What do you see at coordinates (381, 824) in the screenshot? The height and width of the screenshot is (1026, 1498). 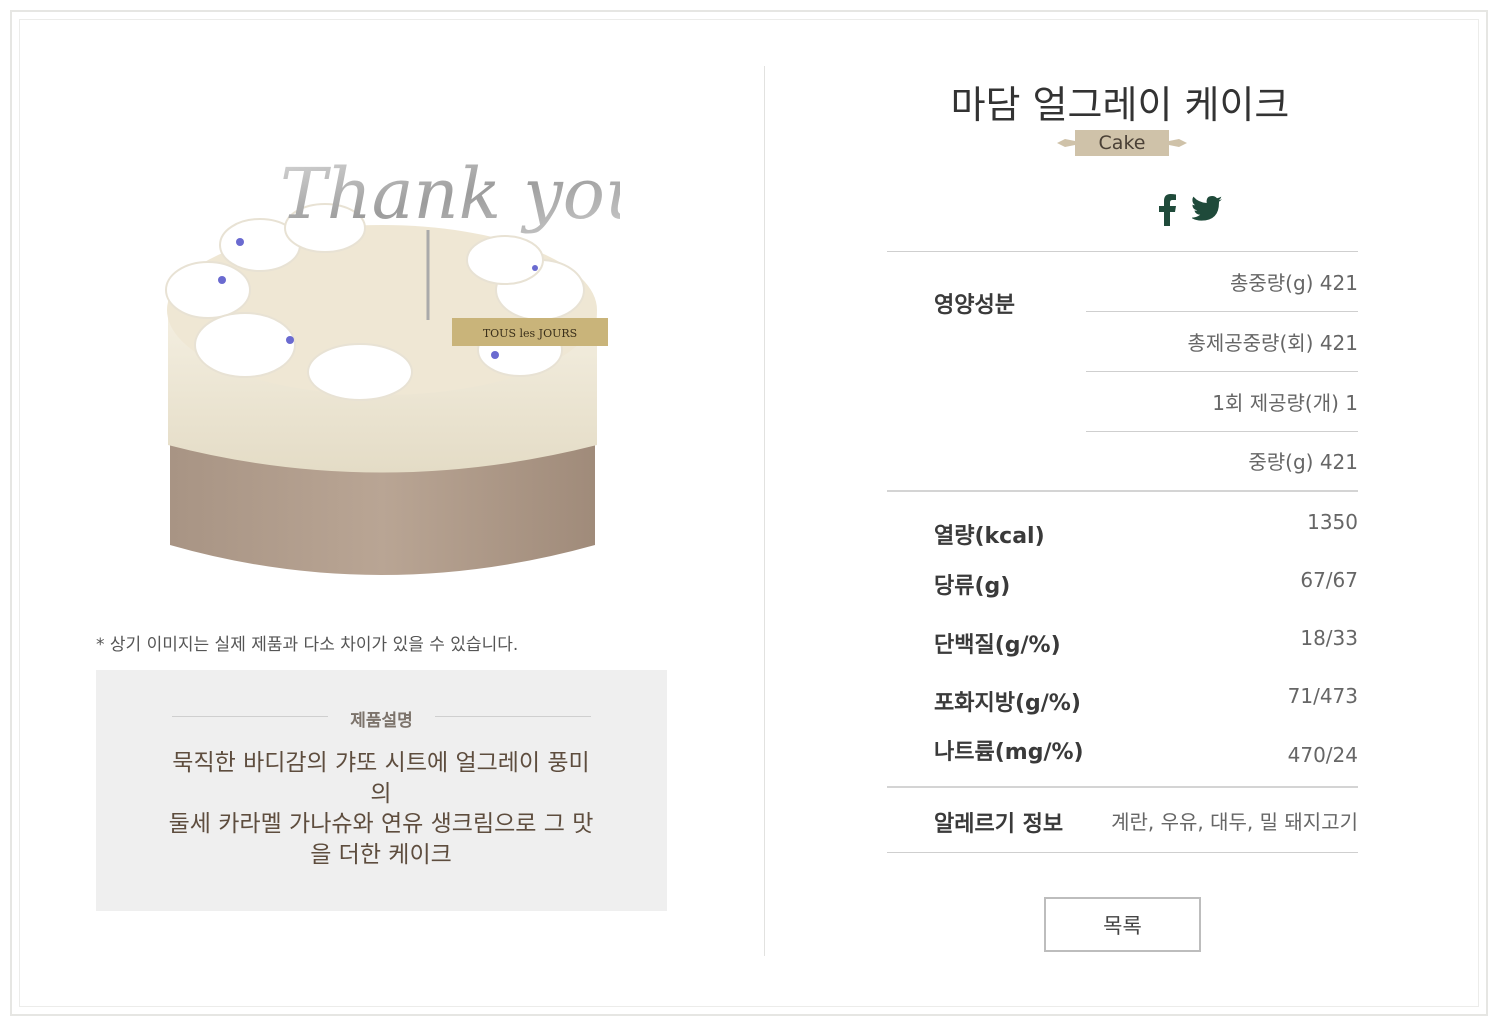 I see `description-line: 둘세 카라멜 가나슈와 연유 생크림으로 그 맛` at bounding box center [381, 824].